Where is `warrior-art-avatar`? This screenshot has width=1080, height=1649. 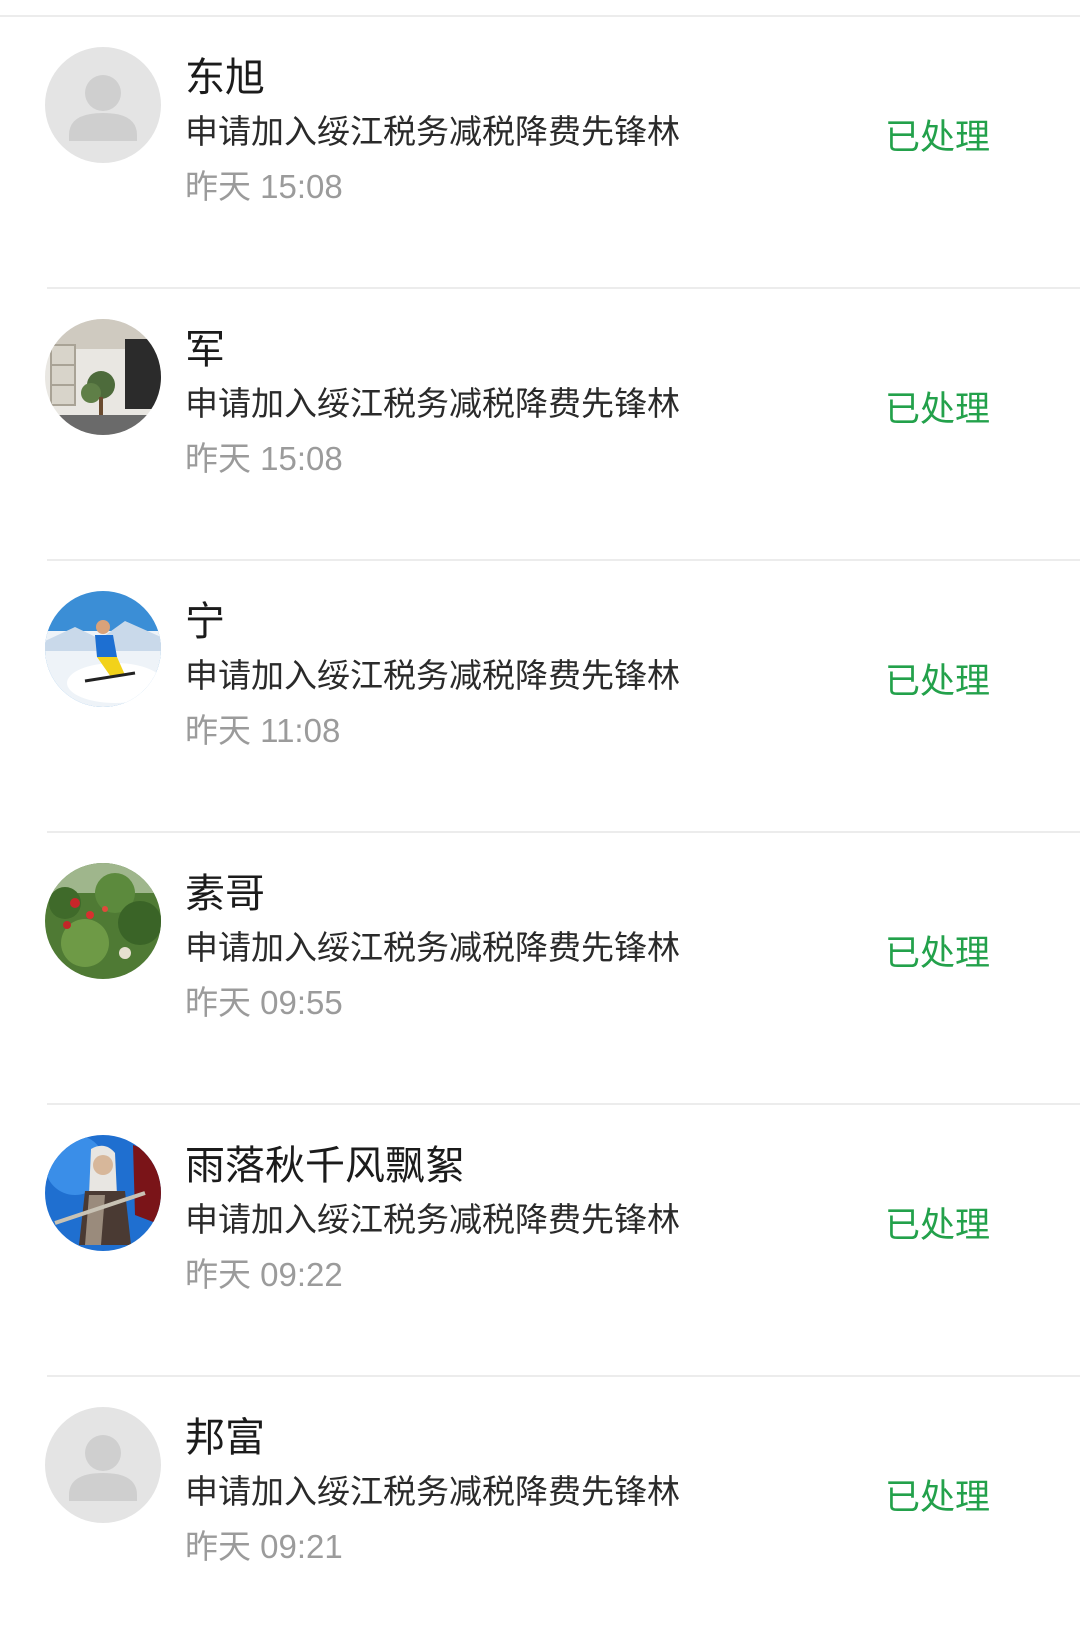 warrior-art-avatar is located at coordinates (103, 1193).